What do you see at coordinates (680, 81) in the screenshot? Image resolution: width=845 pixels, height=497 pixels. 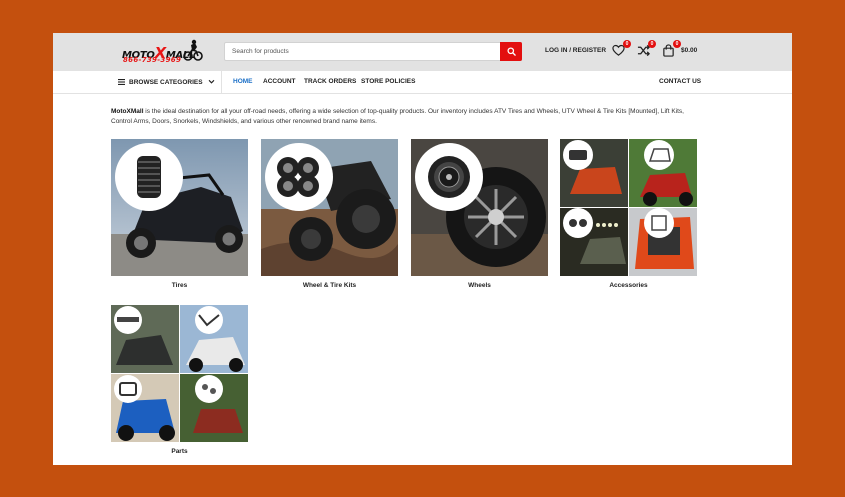 I see `nav-contact-us: CONTACT US` at bounding box center [680, 81].